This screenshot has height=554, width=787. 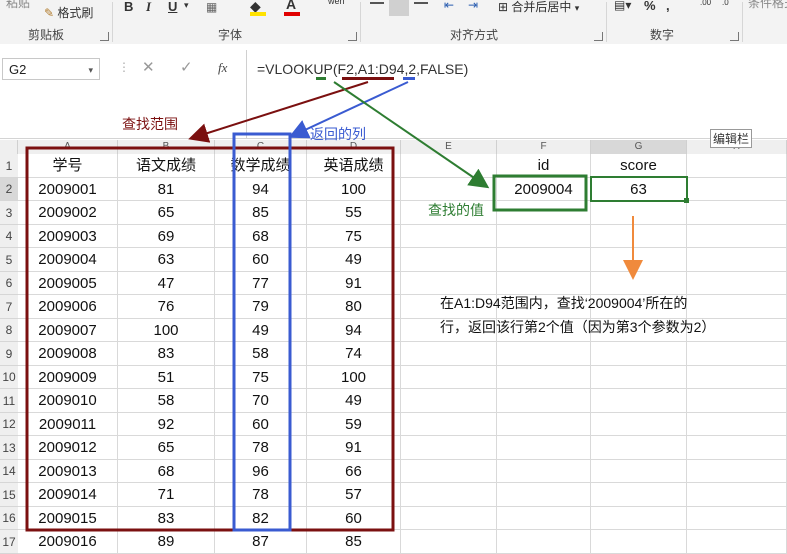 What do you see at coordinates (456, 210) in the screenshot?
I see `lookup-value-label: 查找的值` at bounding box center [456, 210].